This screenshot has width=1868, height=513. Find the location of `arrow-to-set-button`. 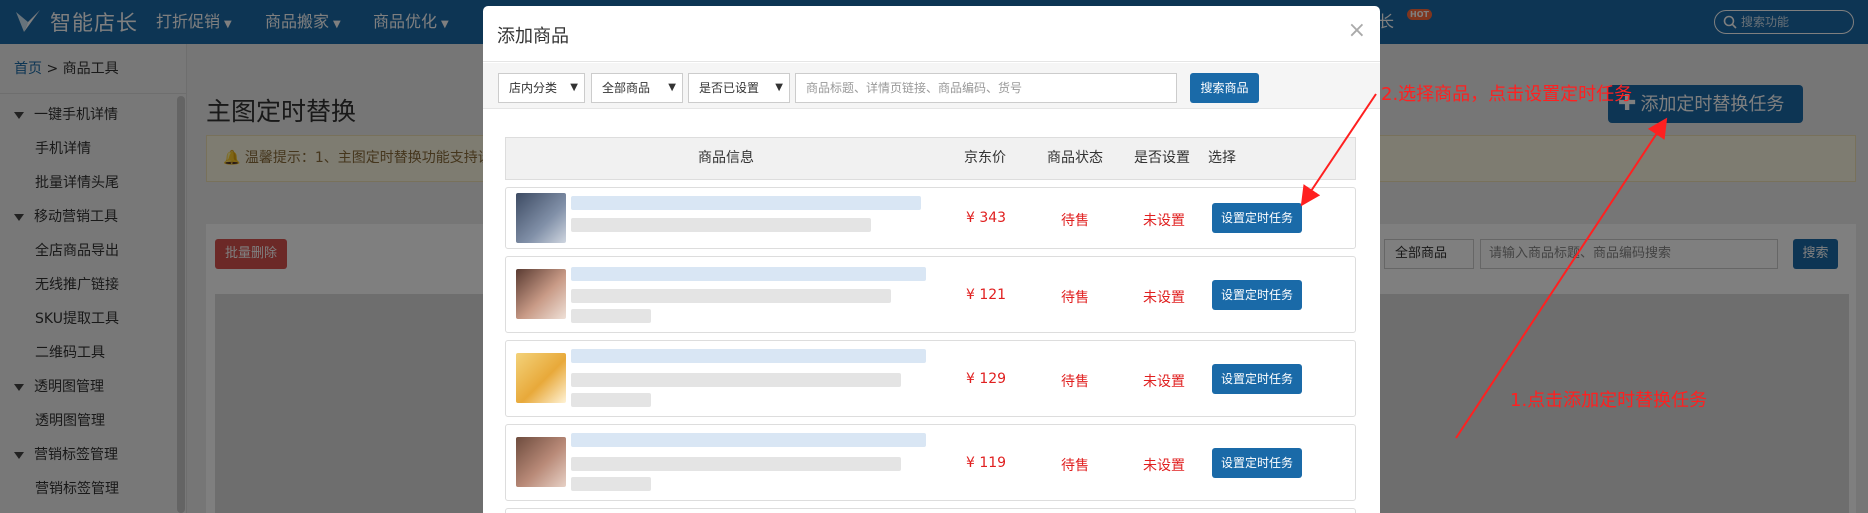

arrow-to-set-button is located at coordinates (1338, 150).